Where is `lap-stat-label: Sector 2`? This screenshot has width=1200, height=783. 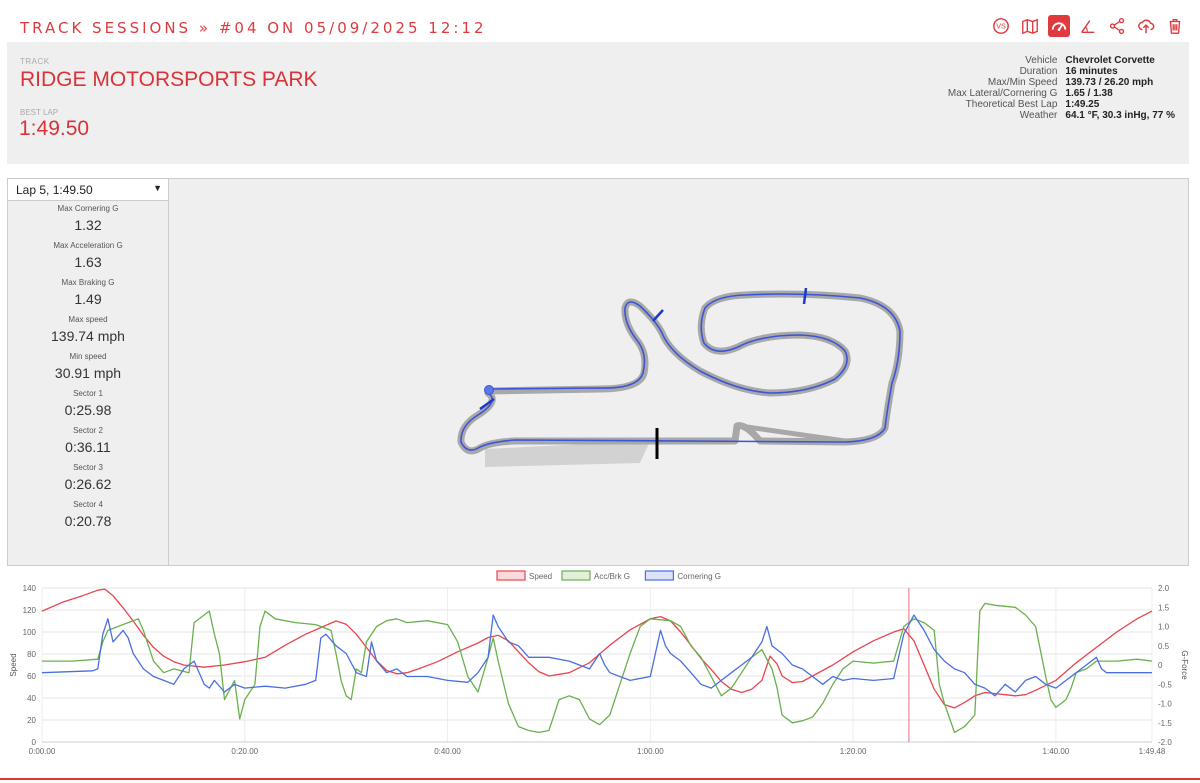 lap-stat-label: Sector 2 is located at coordinates (88, 430).